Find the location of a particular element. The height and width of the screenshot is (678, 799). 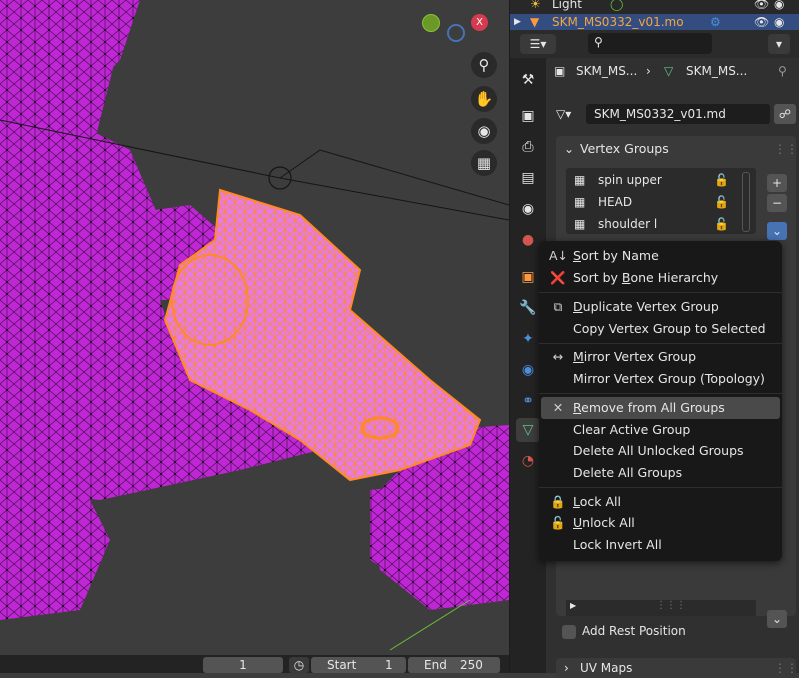

start-frame-field: Start 1 is located at coordinates (358, 665).